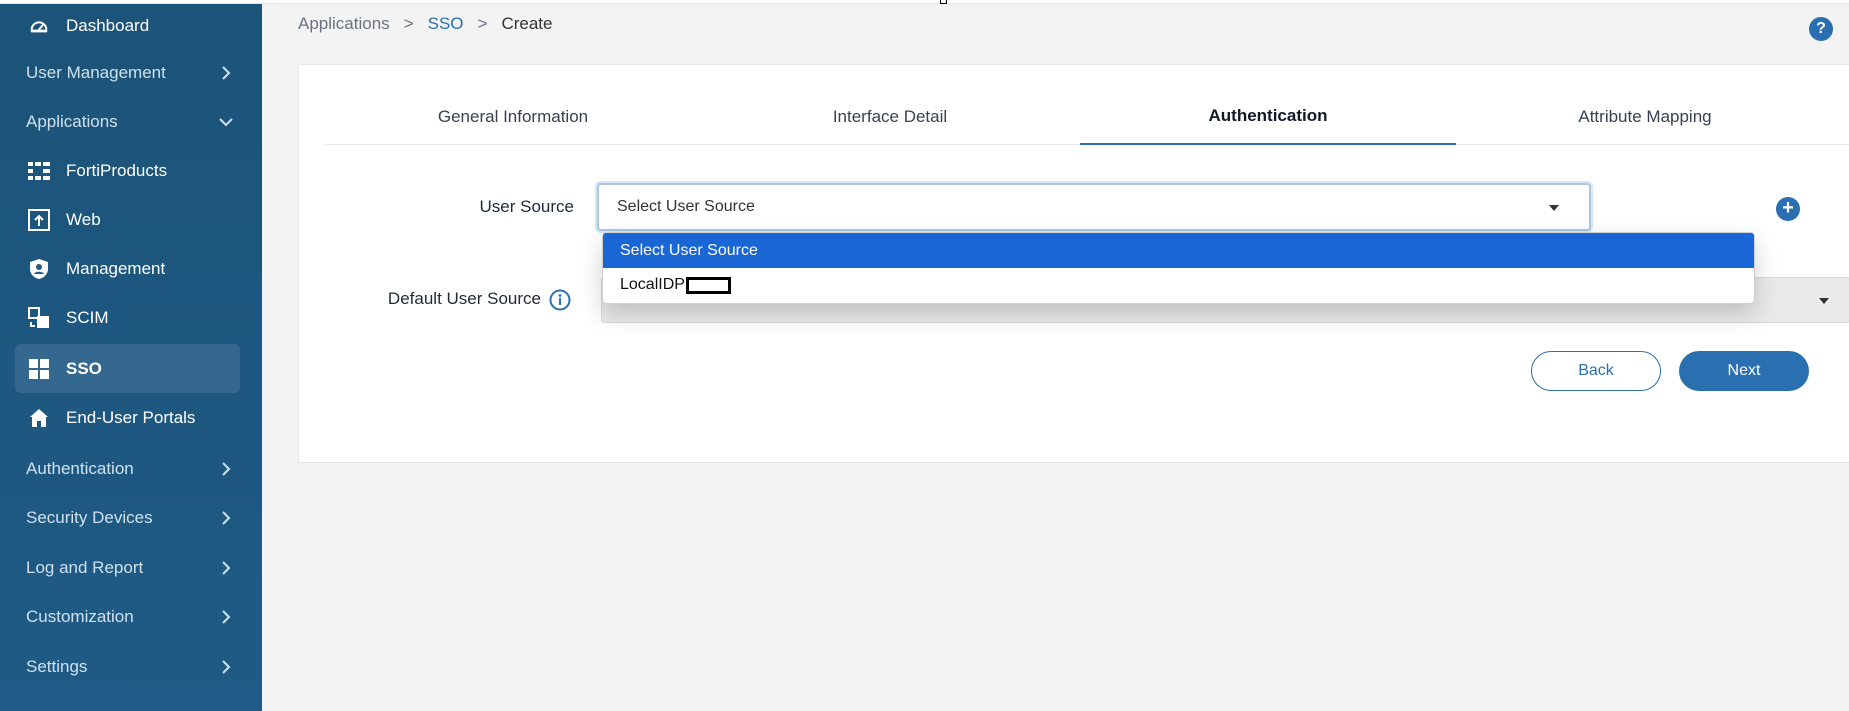 Image resolution: width=1849 pixels, height=711 pixels. What do you see at coordinates (1744, 371) in the screenshot?
I see `next-button: Next` at bounding box center [1744, 371].